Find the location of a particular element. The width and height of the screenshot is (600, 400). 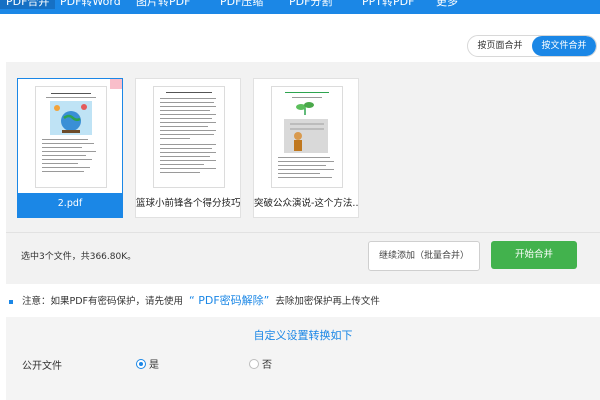

nav-item-ppt-to-pdf: PPT转PDF is located at coordinates (388, 4).